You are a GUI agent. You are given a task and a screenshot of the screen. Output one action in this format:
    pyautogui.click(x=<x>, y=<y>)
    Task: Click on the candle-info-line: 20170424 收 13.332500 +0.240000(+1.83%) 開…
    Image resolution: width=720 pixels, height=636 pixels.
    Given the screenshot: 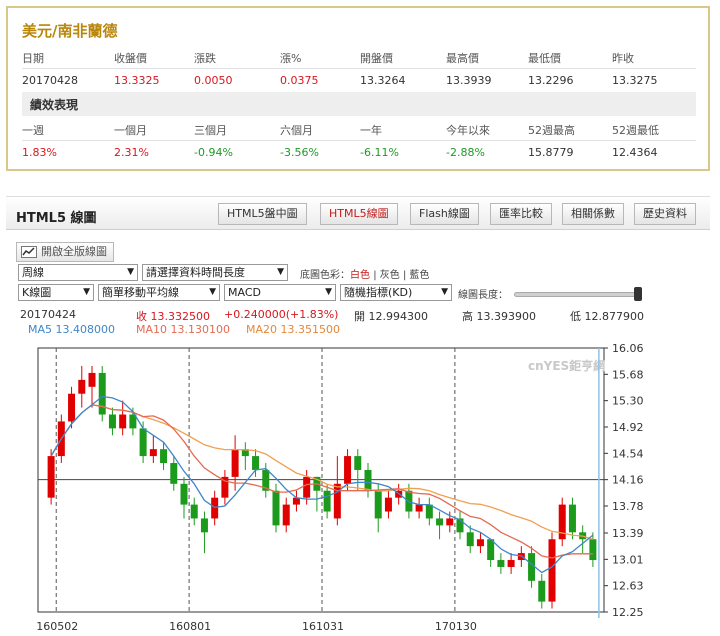 What is the action you would take?
    pyautogui.click(x=340, y=315)
    